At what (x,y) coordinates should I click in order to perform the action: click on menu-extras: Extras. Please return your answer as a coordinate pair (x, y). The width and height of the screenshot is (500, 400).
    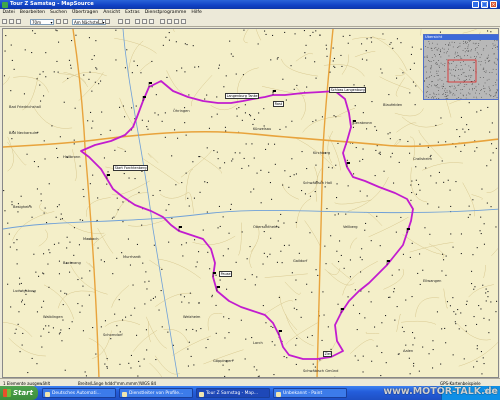
    Looking at the image, I should click on (133, 13).